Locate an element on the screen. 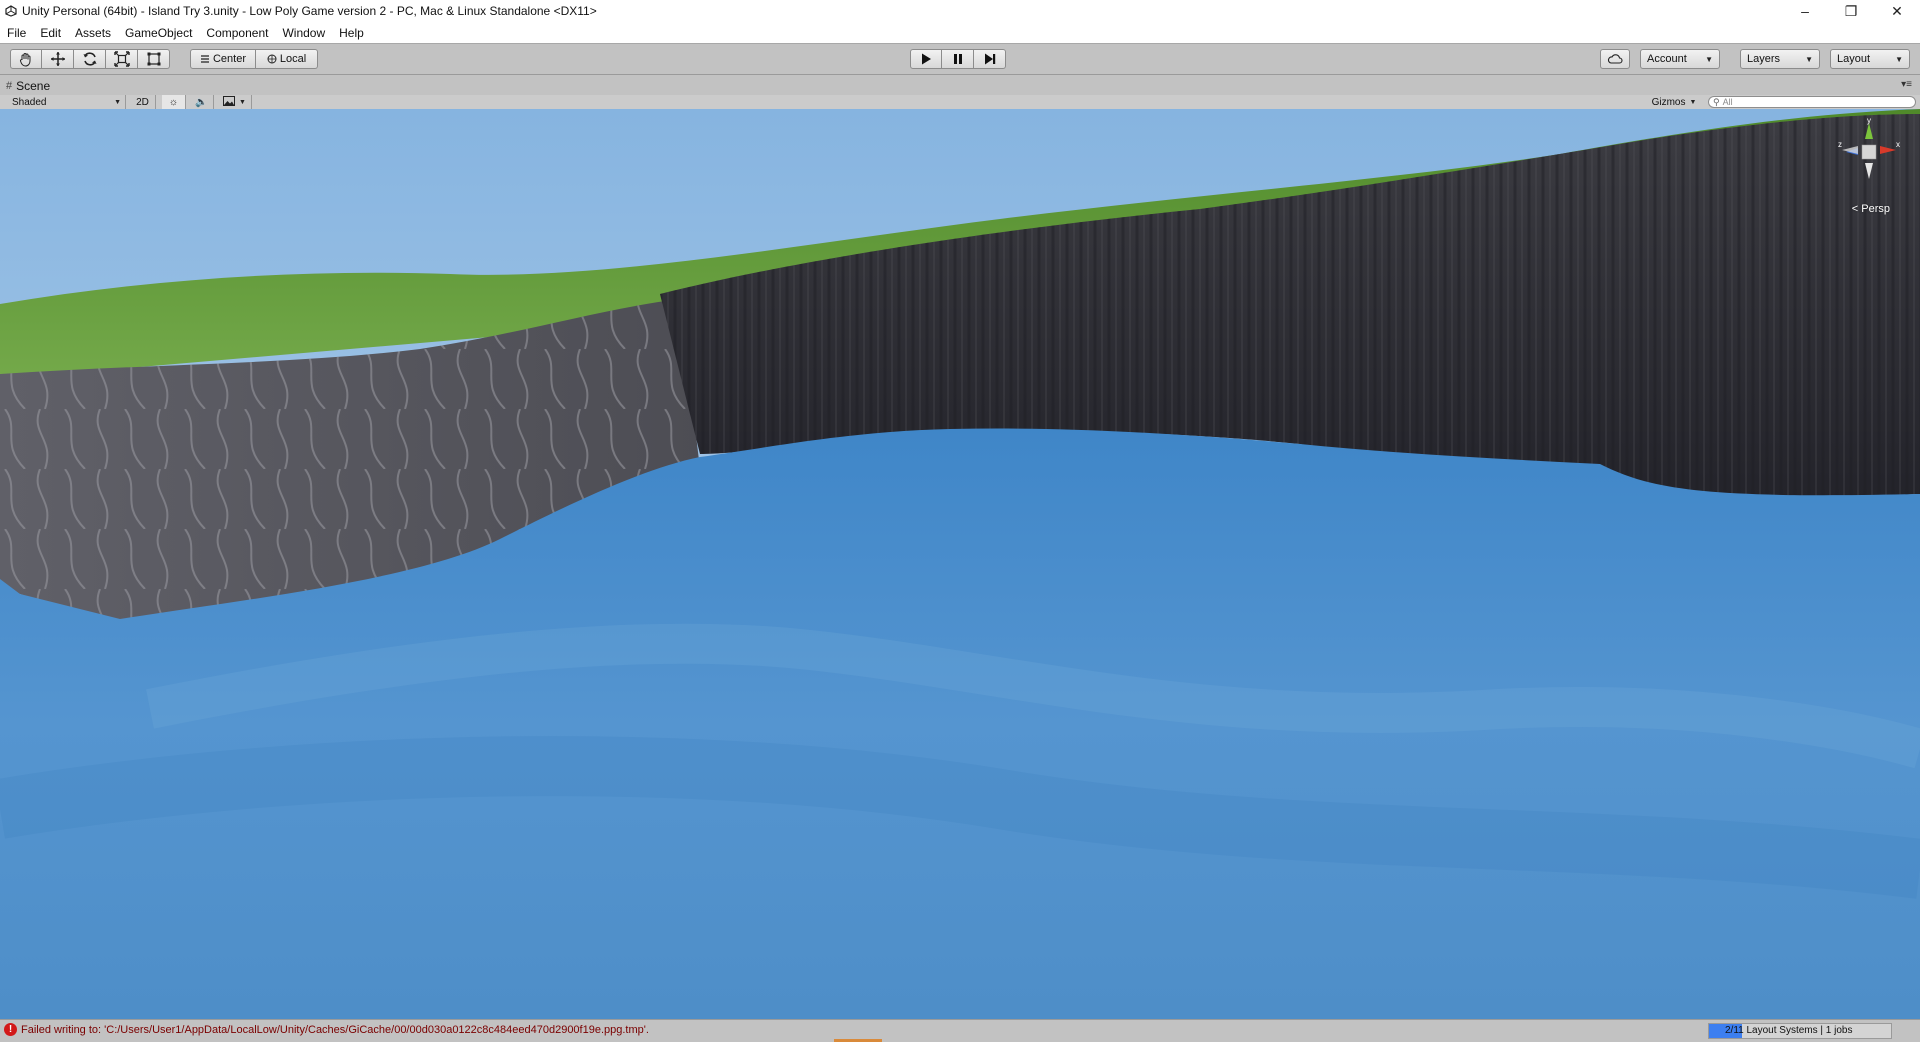 The width and height of the screenshot is (1920, 1042). y-axis-cone is located at coordinates (1869, 131).